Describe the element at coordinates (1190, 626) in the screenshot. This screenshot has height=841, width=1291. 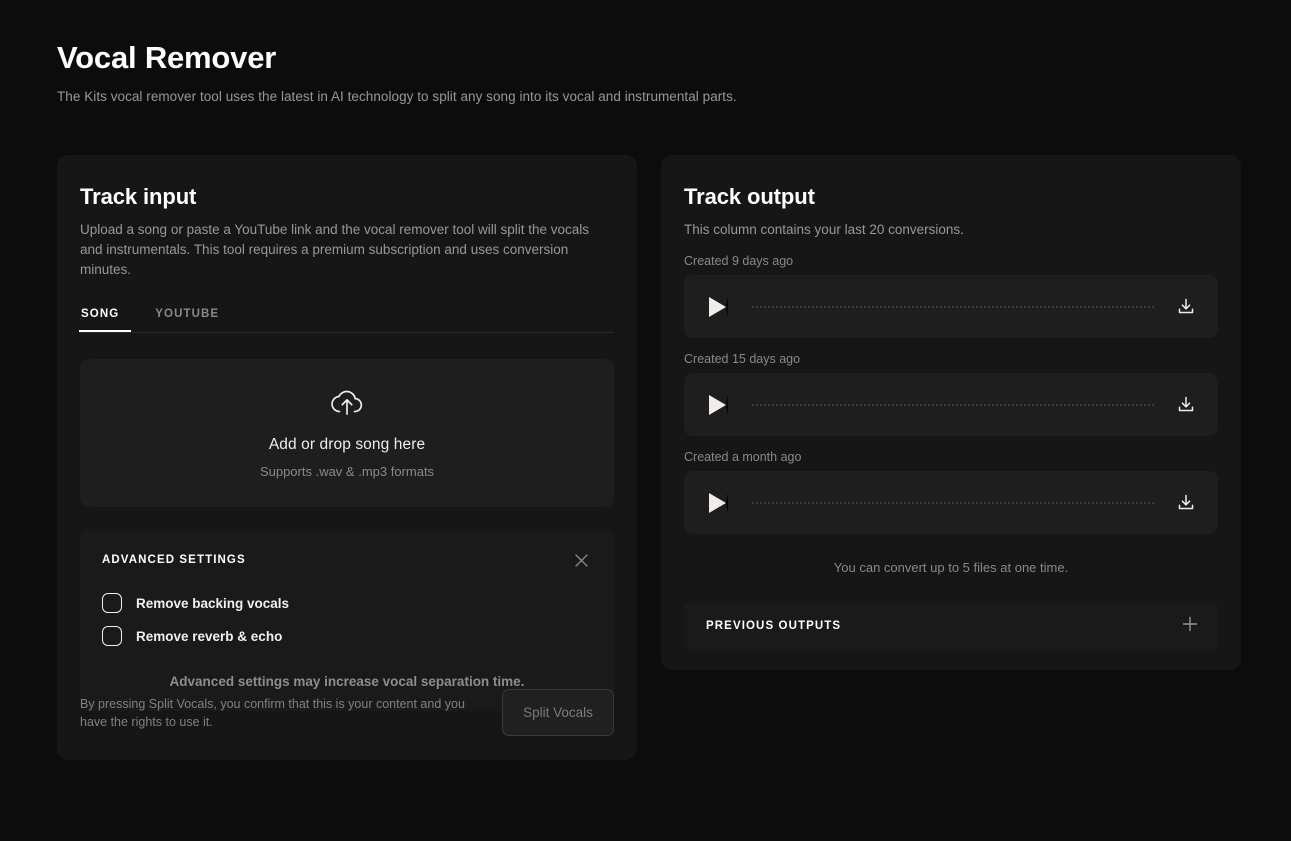
I see `plus-icon` at that location.